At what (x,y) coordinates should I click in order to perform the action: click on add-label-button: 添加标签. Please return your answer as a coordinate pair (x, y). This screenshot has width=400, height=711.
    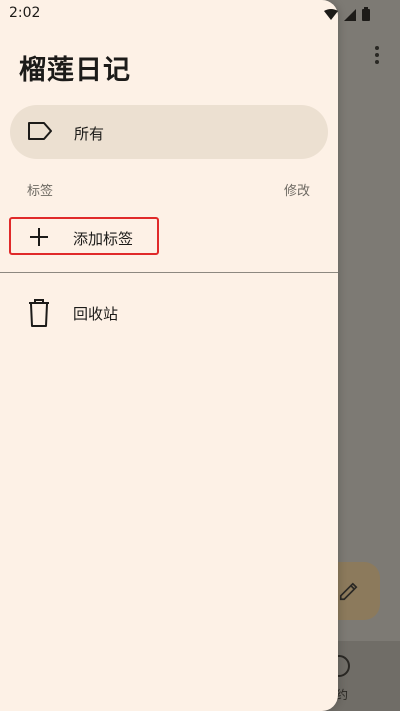
    Looking at the image, I should click on (84, 236).